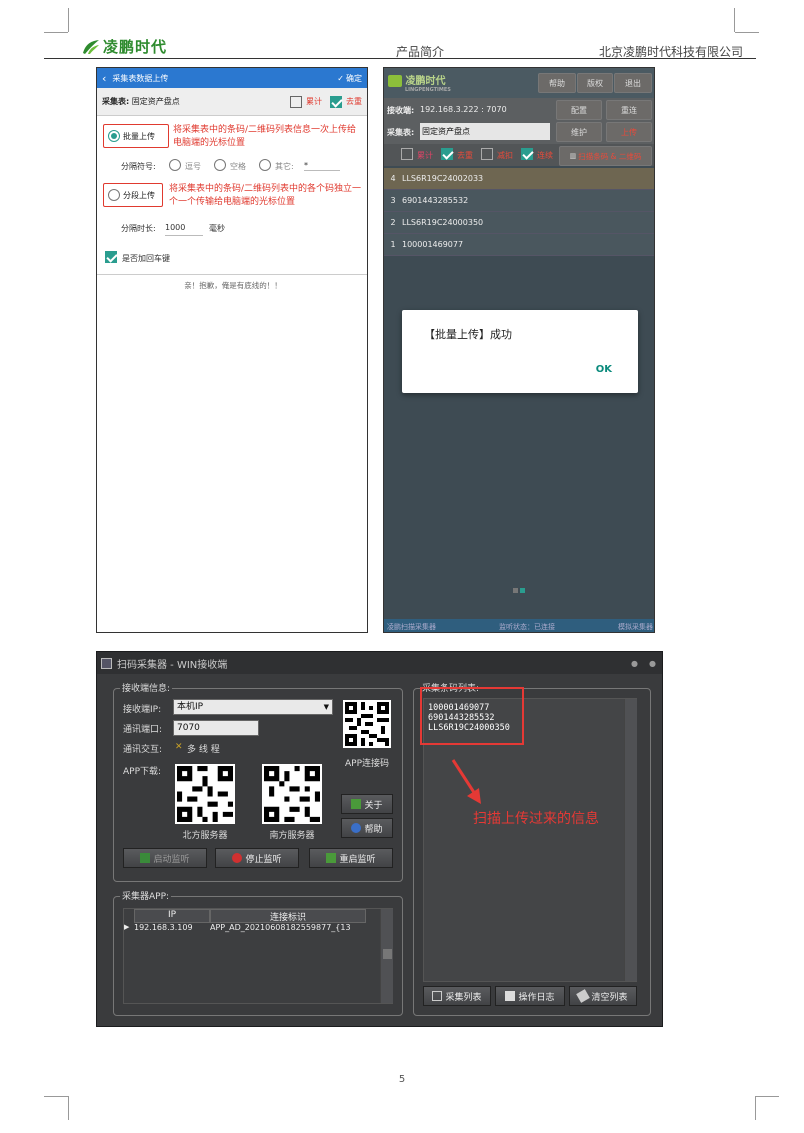 Image resolution: width=804 pixels, height=1133 pixels. What do you see at coordinates (133, 195) in the screenshot?
I see `step-upload-radio: 分段上传` at bounding box center [133, 195].